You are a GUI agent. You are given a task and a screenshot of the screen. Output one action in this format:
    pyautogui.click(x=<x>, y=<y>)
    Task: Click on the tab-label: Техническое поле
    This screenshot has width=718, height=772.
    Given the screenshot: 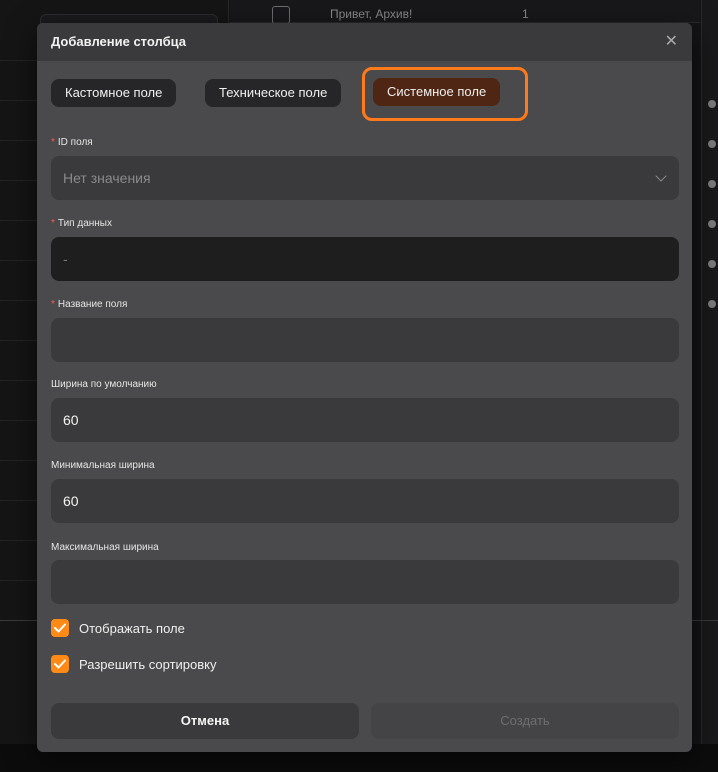 What is the action you would take?
    pyautogui.click(x=273, y=92)
    